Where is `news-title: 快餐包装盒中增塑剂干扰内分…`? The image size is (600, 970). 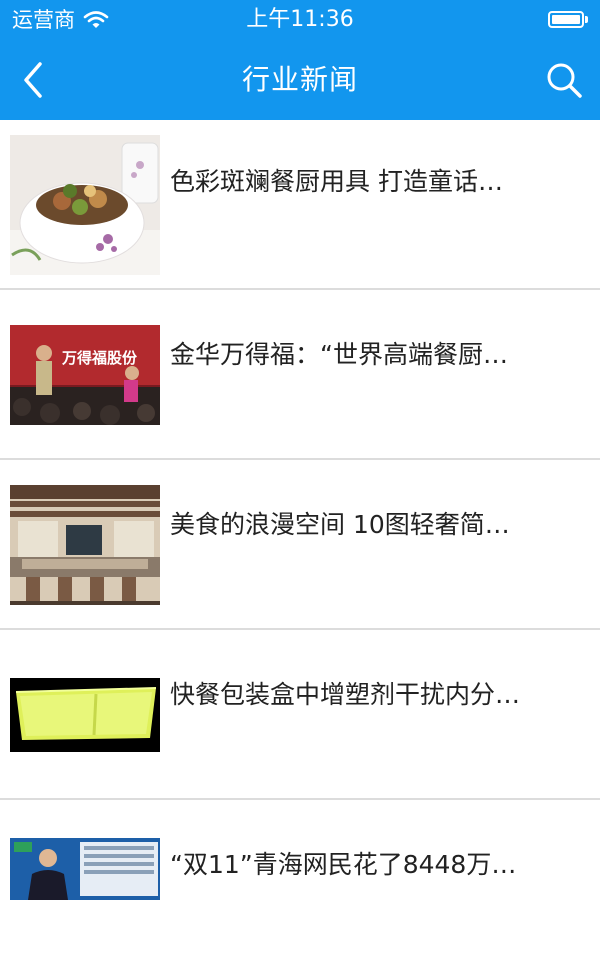 news-title: 快餐包装盒中增塑剂干扰内分… is located at coordinates (345, 694).